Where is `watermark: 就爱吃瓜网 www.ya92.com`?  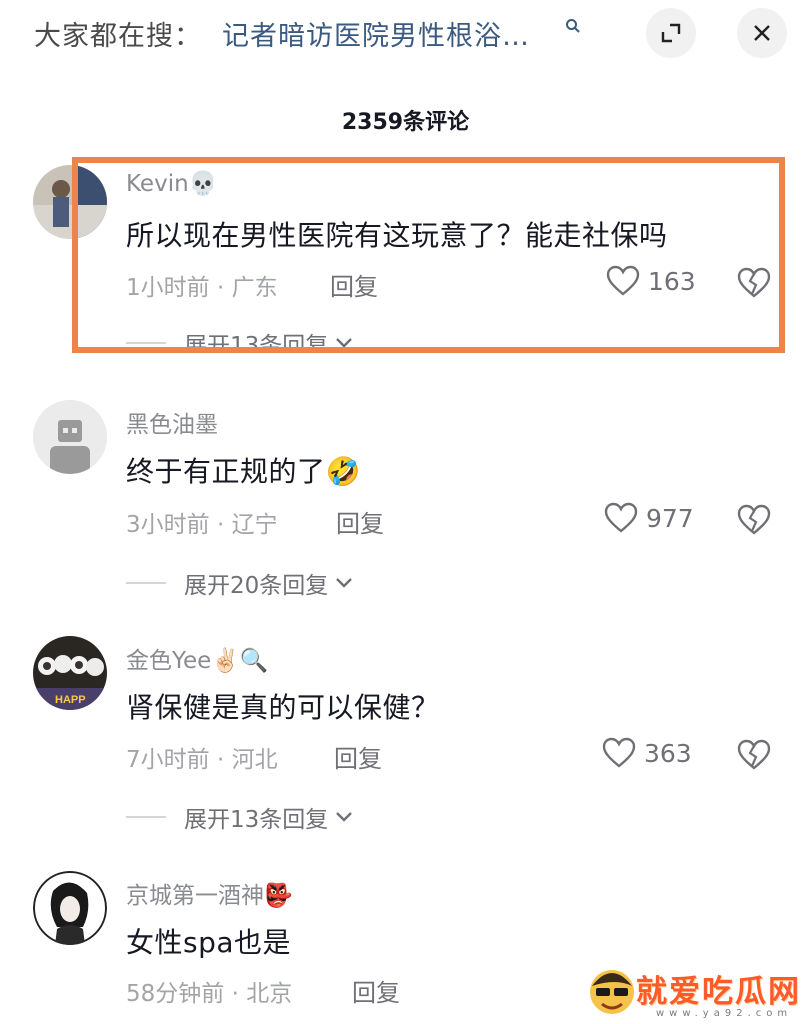
watermark: 就爱吃瓜网 www.ya92.com is located at coordinates (698, 993).